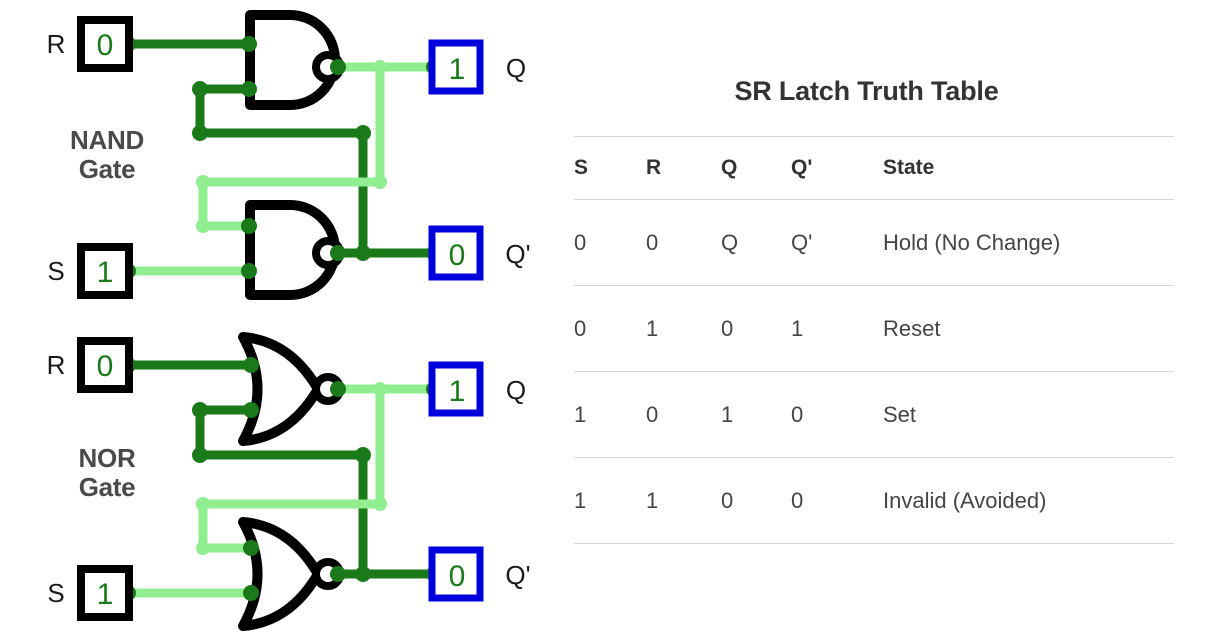 The width and height of the screenshot is (1210, 642). Describe the element at coordinates (280, 574) in the screenshot. I see `nor-gate-bottom-body` at that location.